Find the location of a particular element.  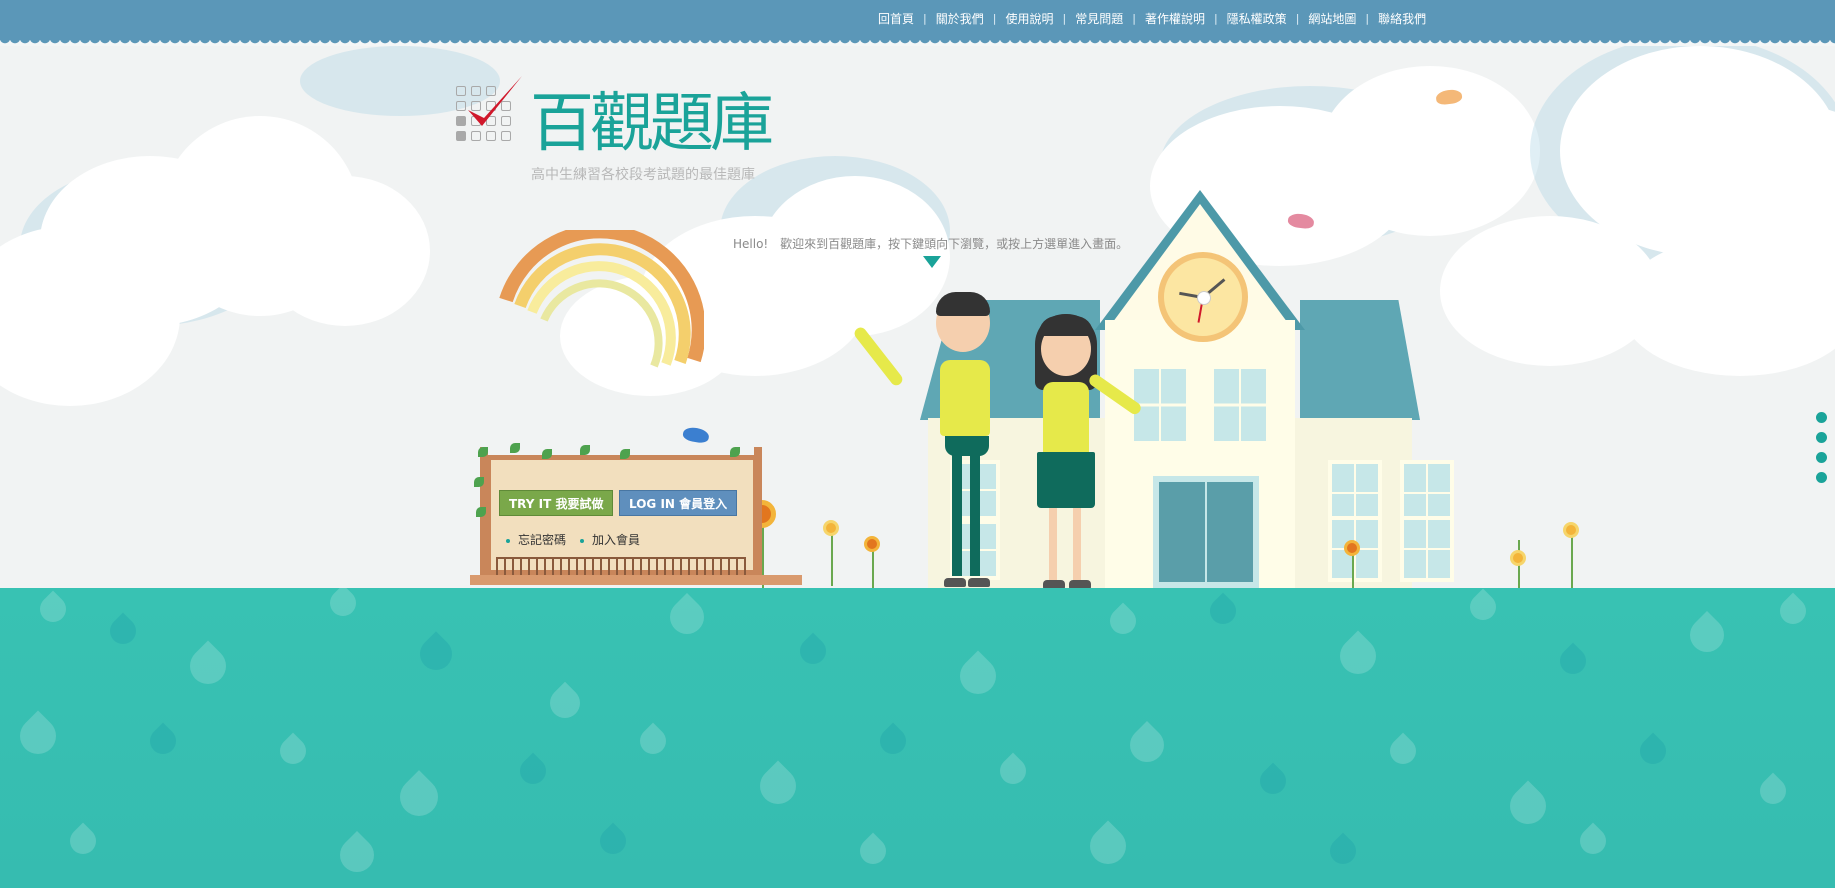

brand-title: 百觀題庫 is located at coordinates (652, 124).